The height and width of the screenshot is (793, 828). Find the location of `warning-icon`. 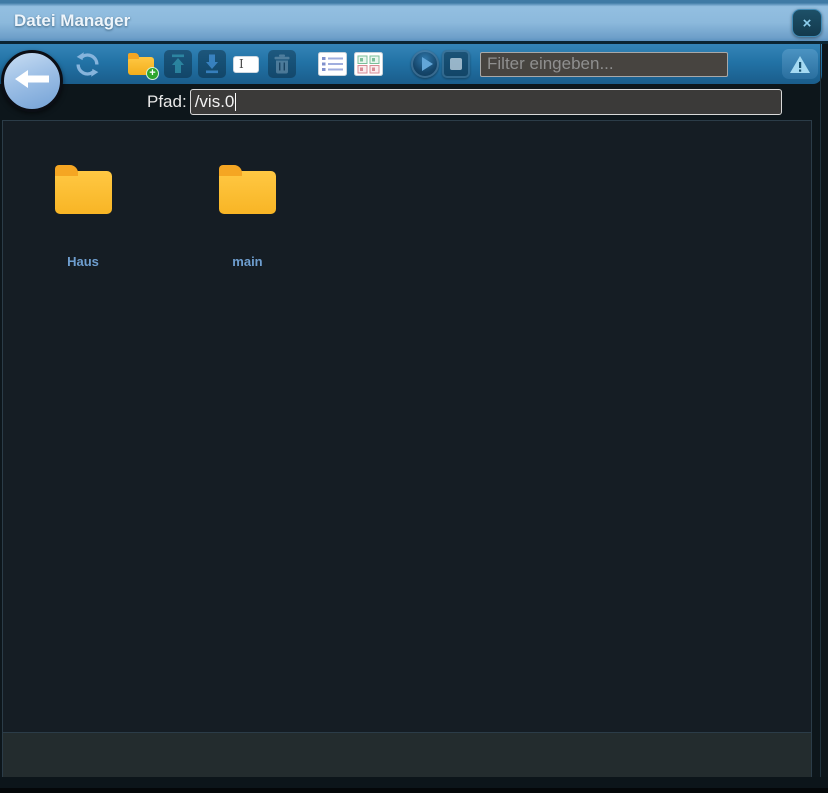

warning-icon is located at coordinates (800, 64).